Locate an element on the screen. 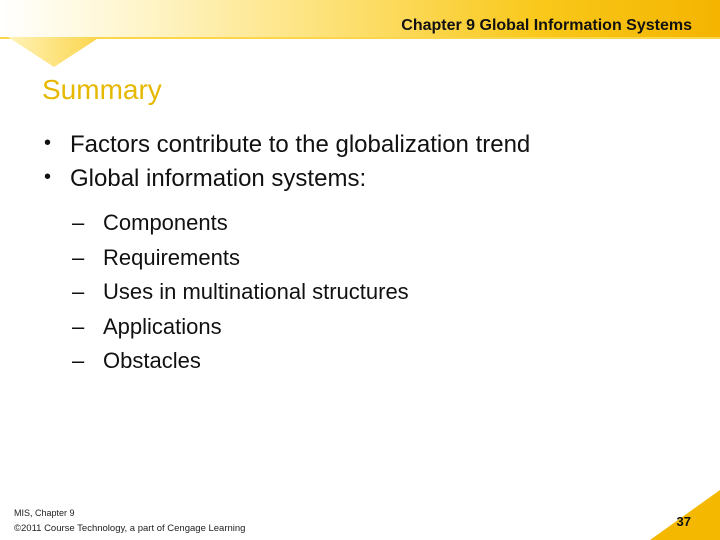 This screenshot has width=720, height=540. header-title: Chapter 9 Global Information Systems is located at coordinates (546, 25).